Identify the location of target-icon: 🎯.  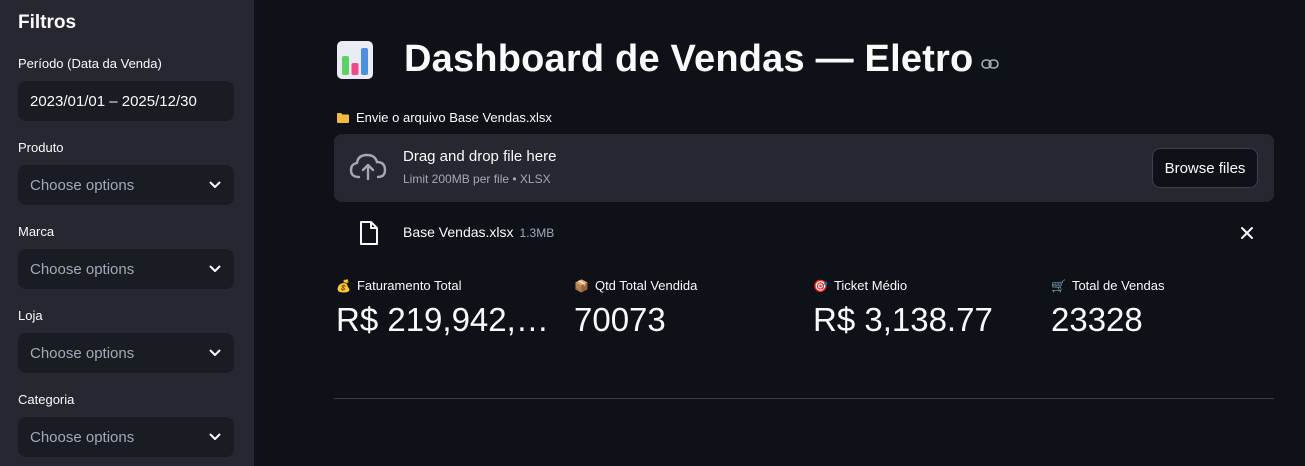
(820, 285).